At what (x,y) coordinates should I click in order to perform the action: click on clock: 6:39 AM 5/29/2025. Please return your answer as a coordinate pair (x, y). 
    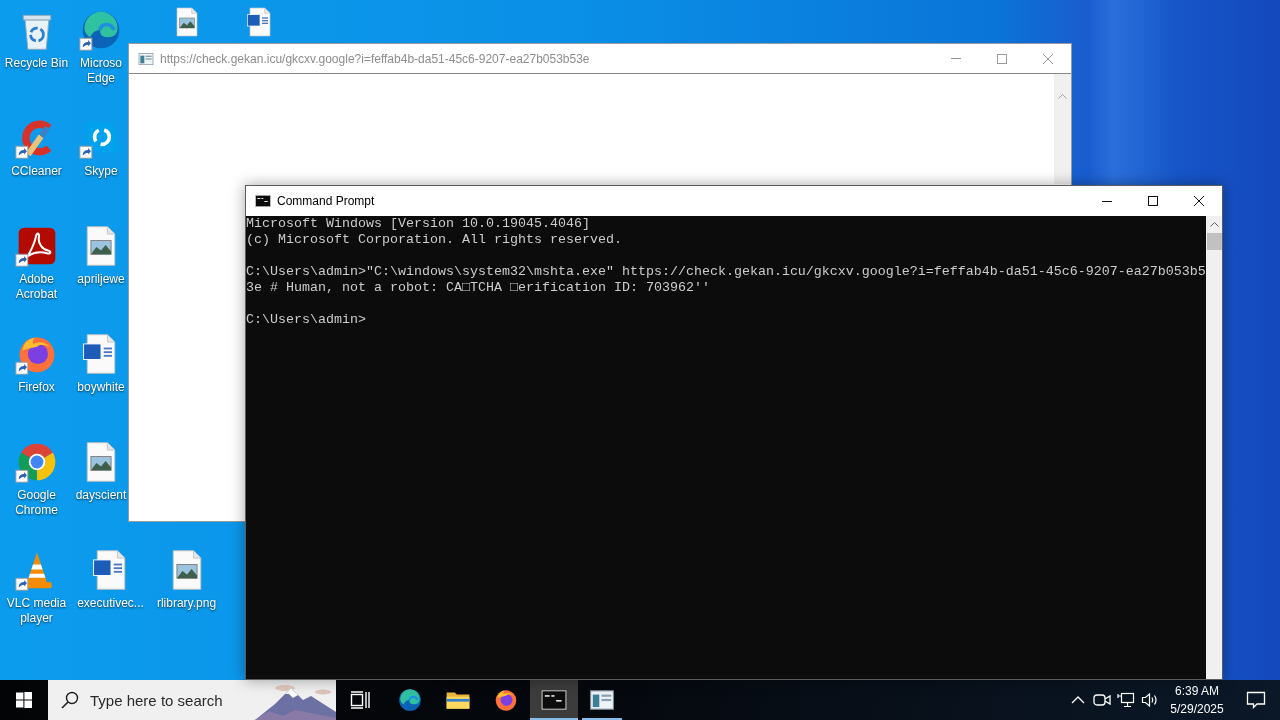
    Looking at the image, I should click on (1197, 700).